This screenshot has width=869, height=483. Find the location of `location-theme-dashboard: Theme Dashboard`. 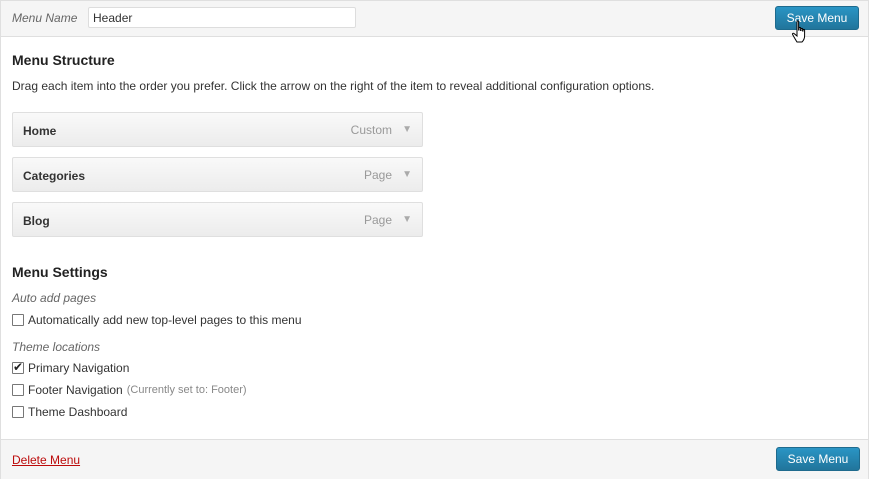

location-theme-dashboard: Theme Dashboard is located at coordinates (69, 412).